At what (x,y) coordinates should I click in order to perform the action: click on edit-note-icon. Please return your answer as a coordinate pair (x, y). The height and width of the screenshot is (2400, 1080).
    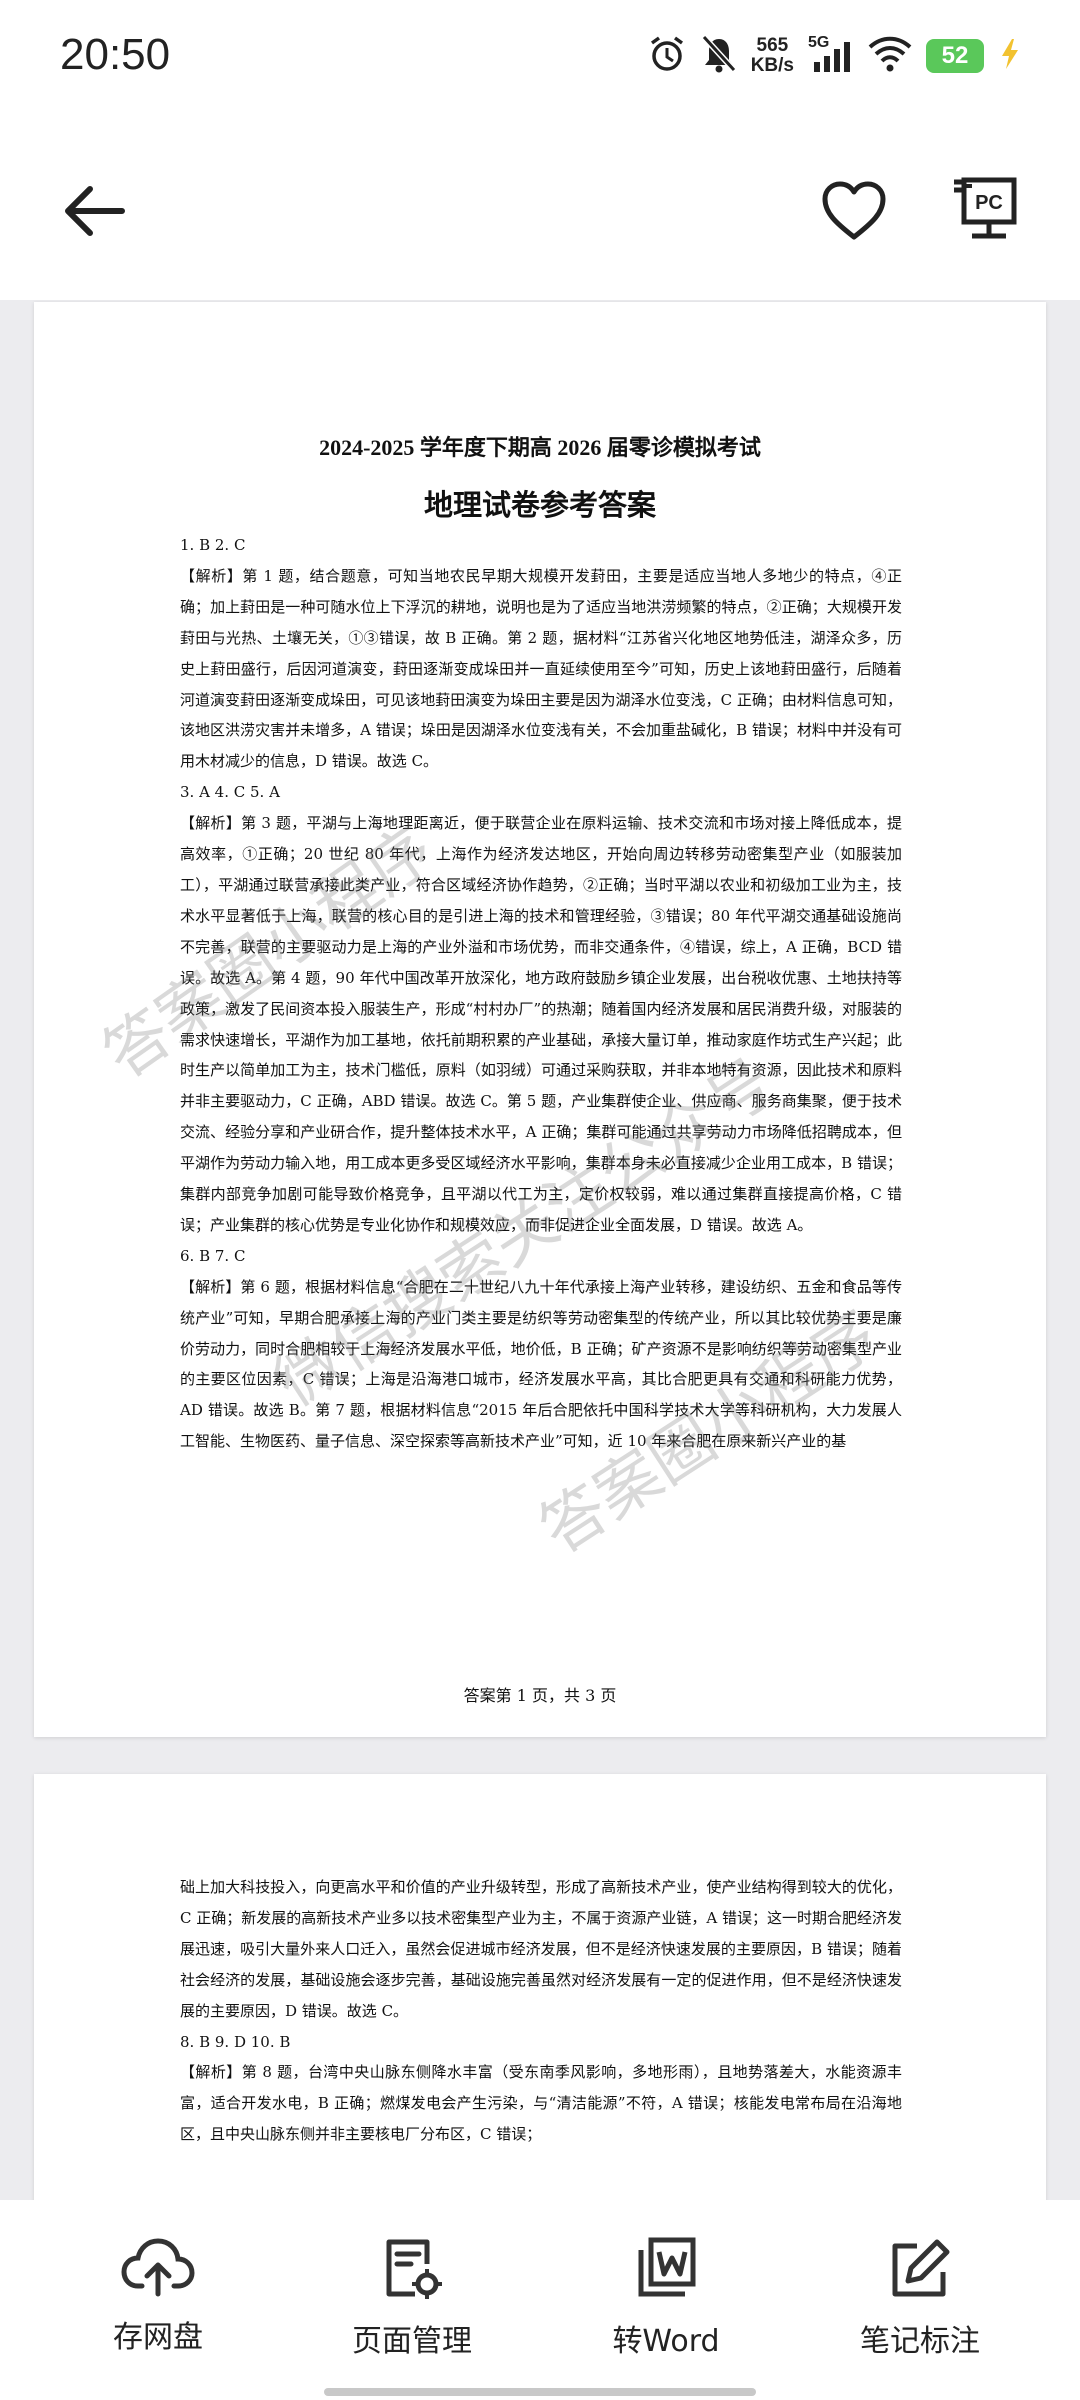
    Looking at the image, I should click on (920, 2269).